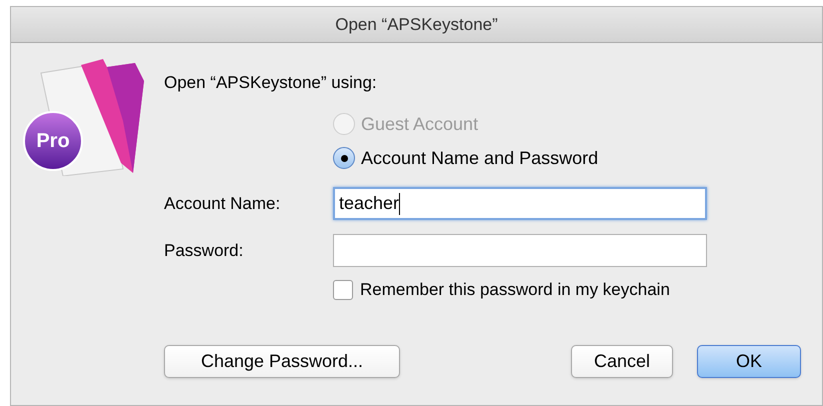  What do you see at coordinates (343, 290) in the screenshot?
I see `checkbox` at bounding box center [343, 290].